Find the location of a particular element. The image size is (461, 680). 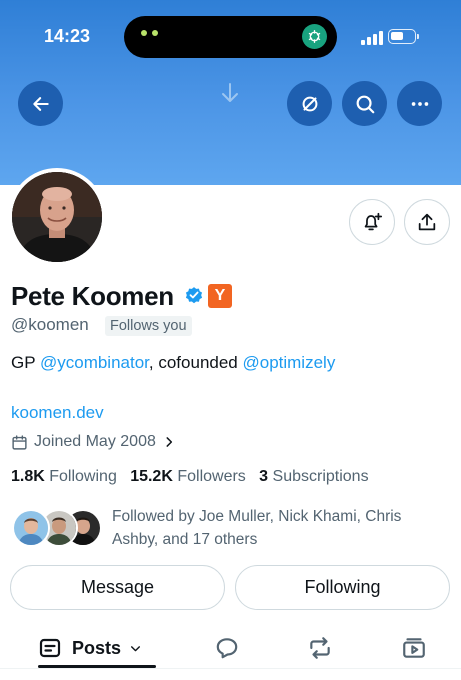

dynamic-island is located at coordinates (230, 37).